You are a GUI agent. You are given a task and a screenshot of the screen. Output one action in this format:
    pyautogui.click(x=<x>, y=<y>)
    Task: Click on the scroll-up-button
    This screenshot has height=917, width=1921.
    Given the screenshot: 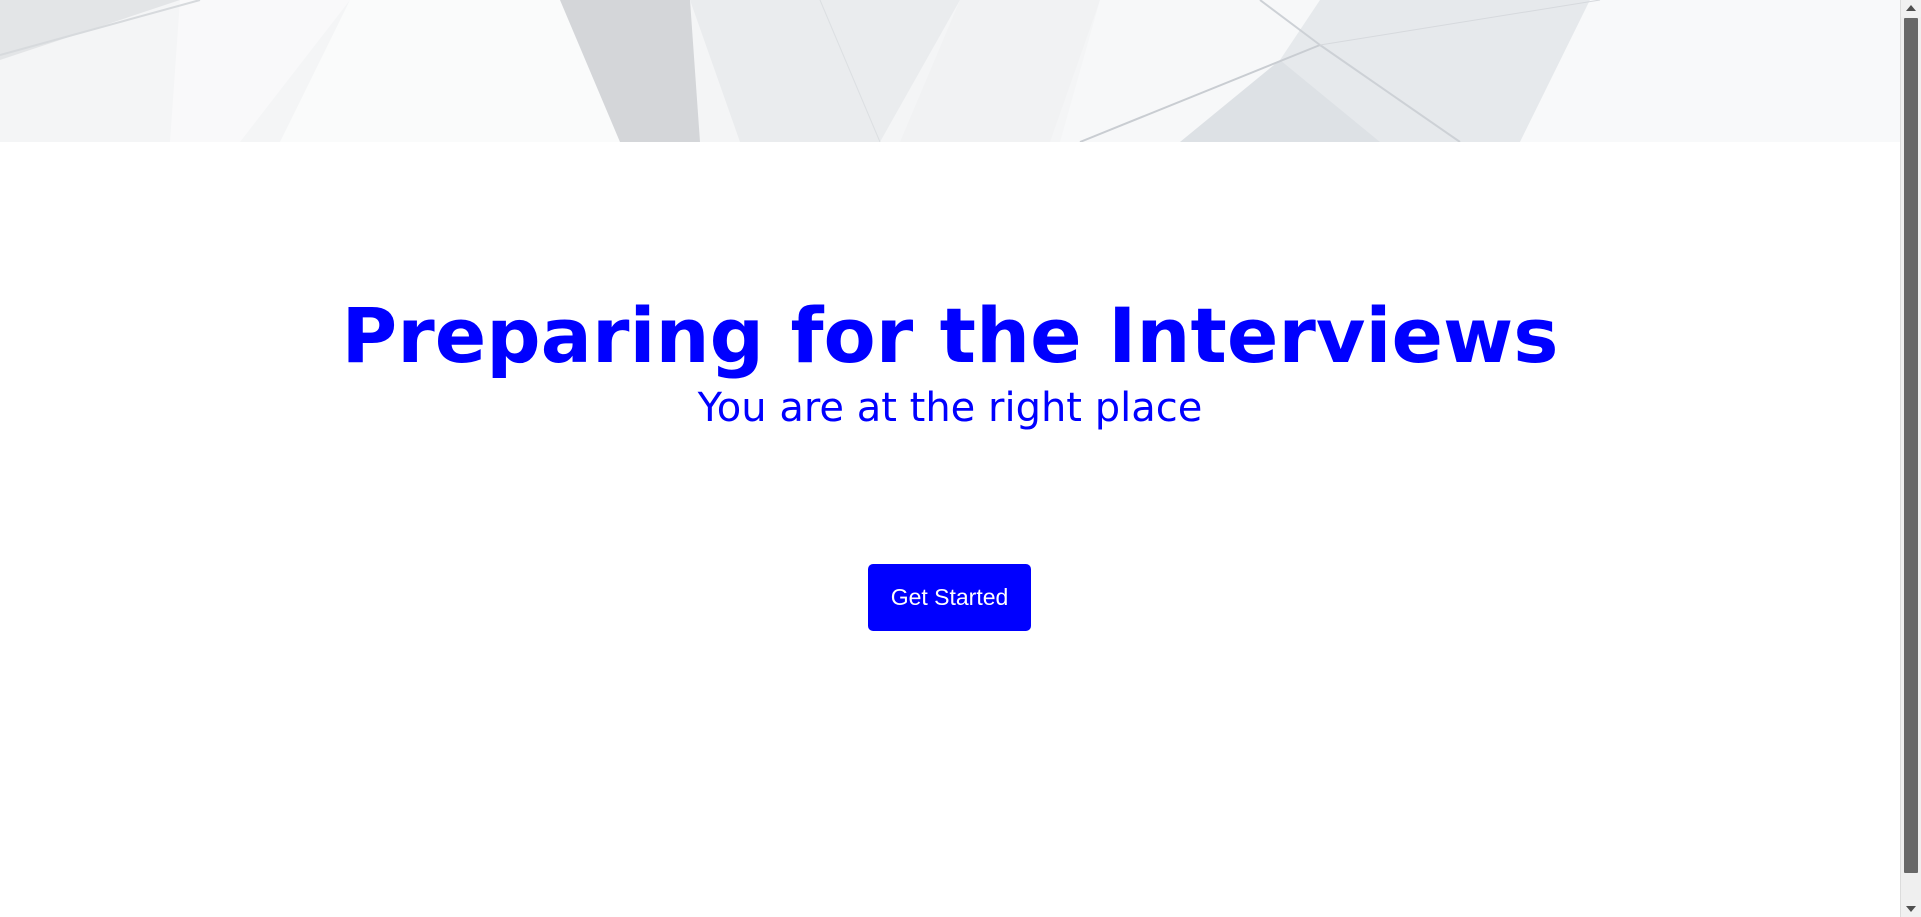 What is the action you would take?
    pyautogui.click(x=1911, y=8)
    